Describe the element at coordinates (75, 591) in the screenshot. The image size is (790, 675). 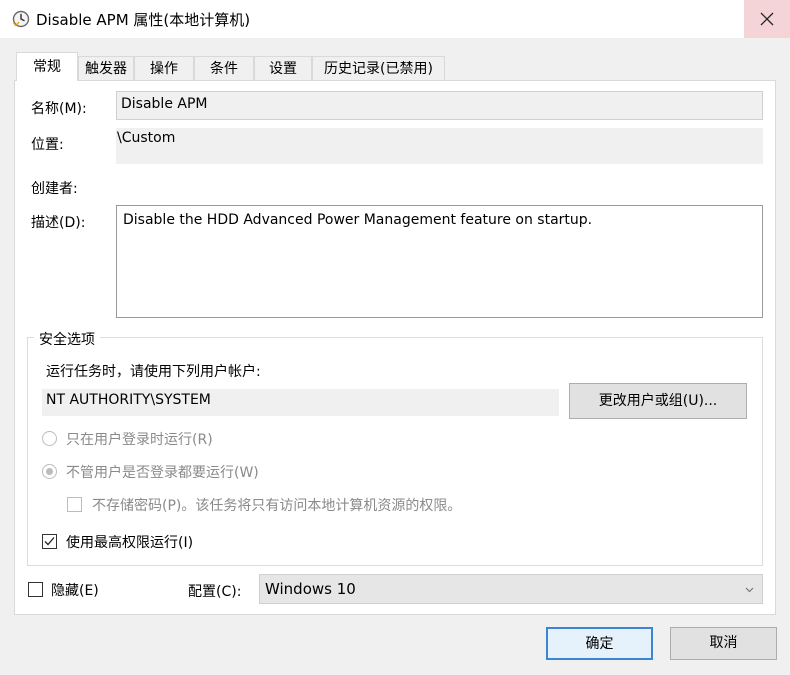
I see `hidden-label: 隐藏(E)` at that location.